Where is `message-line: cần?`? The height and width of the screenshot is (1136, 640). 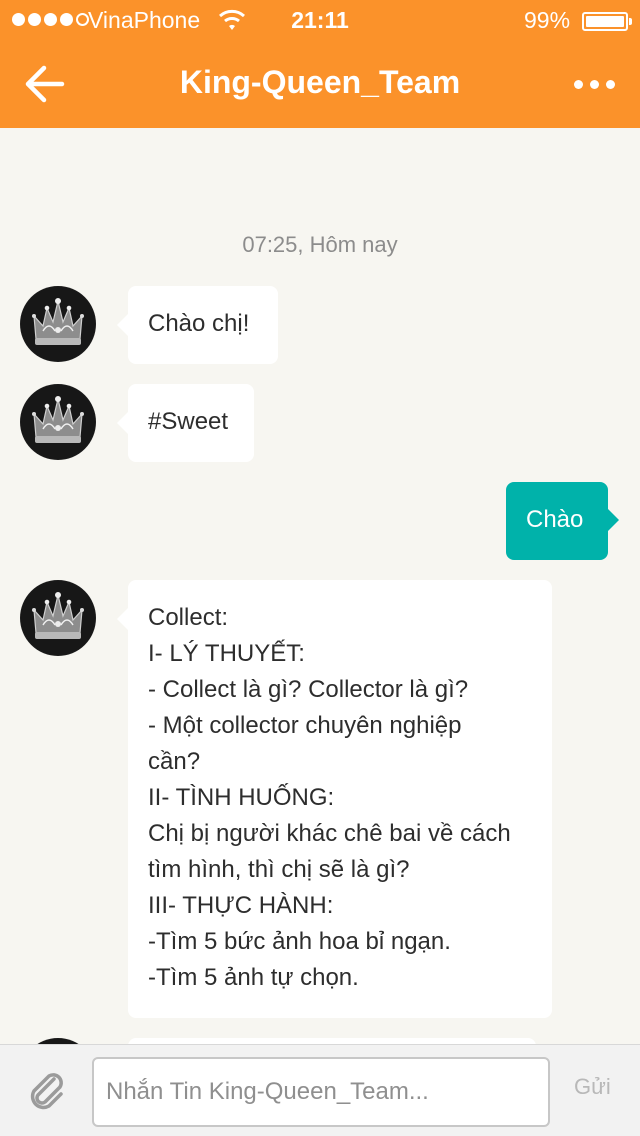
message-line: cần? is located at coordinates (174, 761).